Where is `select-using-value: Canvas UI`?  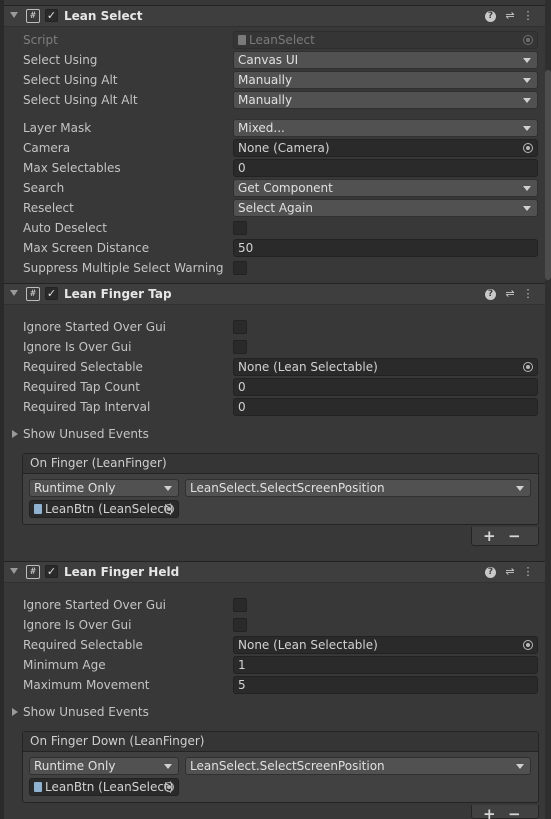 select-using-value: Canvas UI is located at coordinates (268, 60).